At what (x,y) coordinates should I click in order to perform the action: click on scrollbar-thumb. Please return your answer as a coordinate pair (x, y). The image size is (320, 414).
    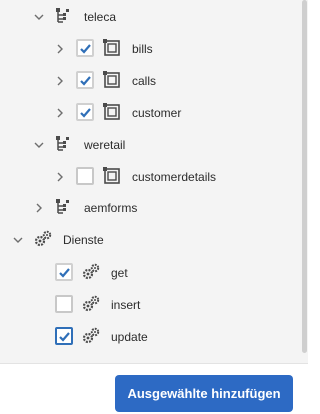
    Looking at the image, I should click on (304, 176).